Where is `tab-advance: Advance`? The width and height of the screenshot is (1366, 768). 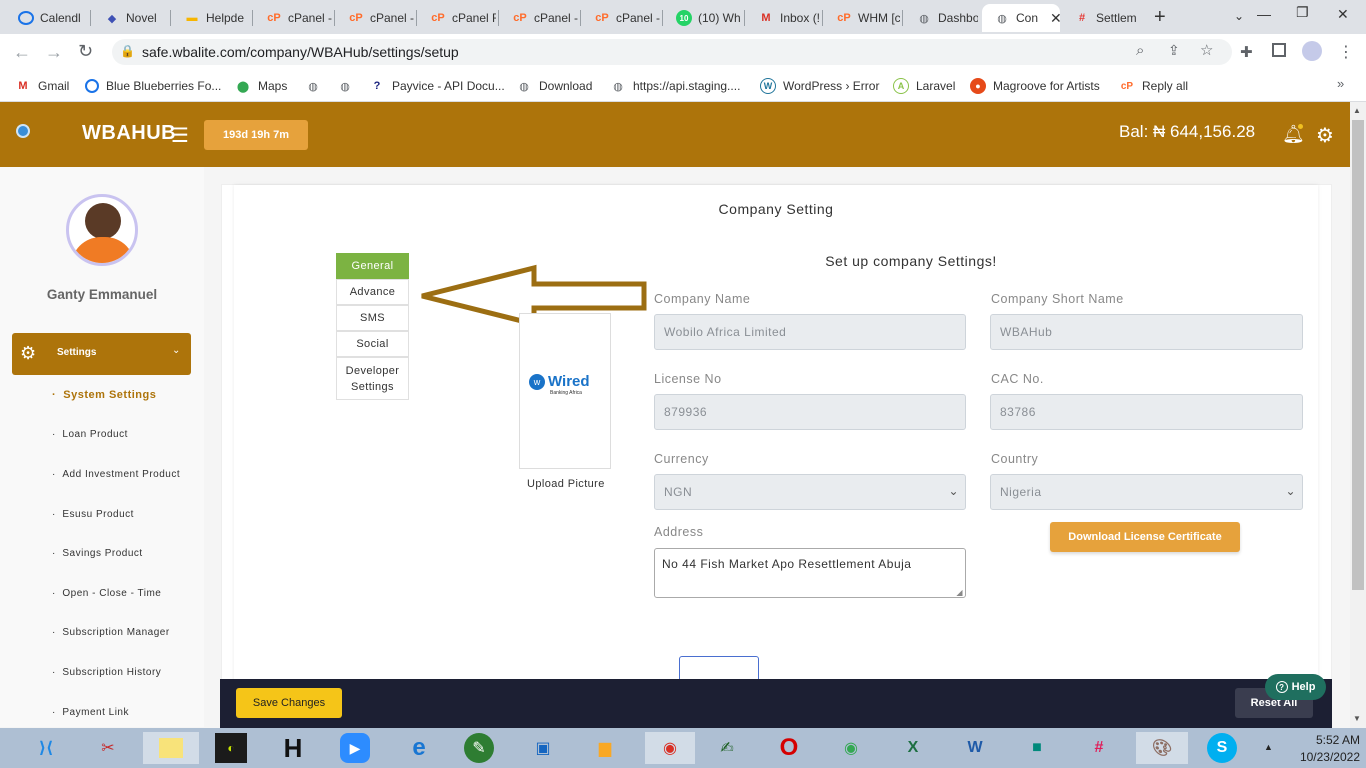
tab-advance: Advance is located at coordinates (372, 292).